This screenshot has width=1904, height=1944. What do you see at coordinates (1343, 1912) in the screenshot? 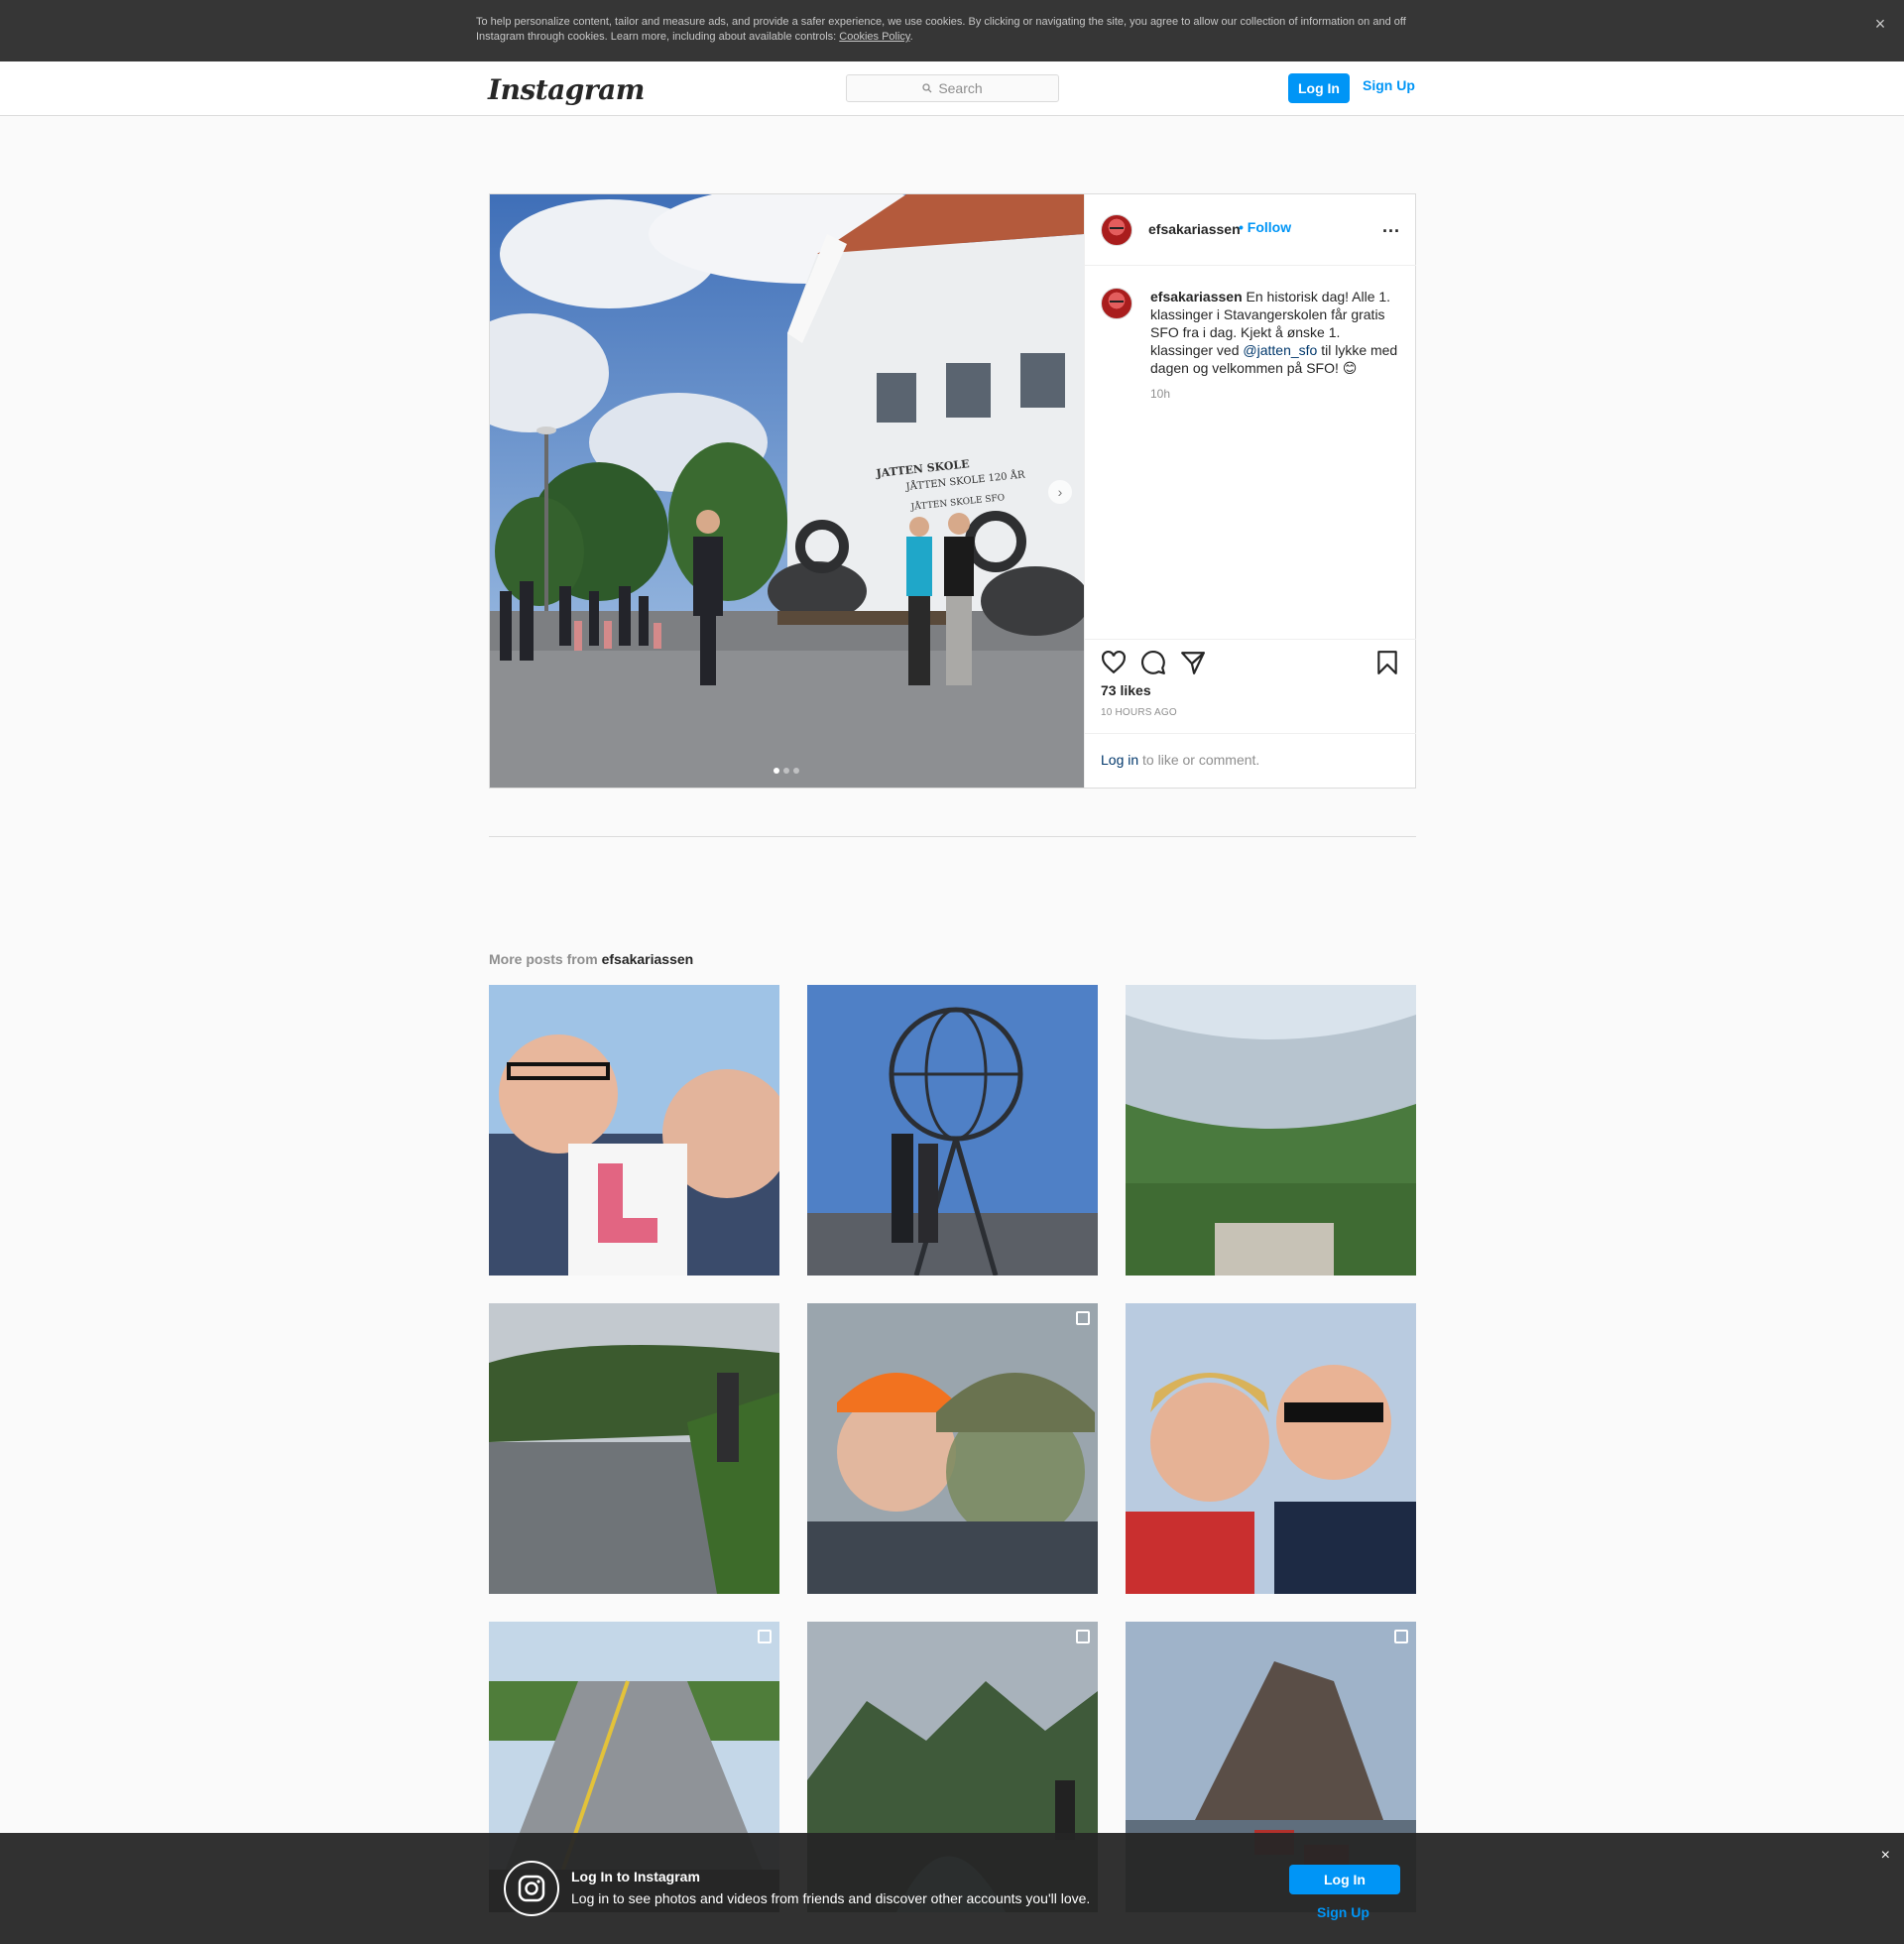
I see `prompt-signup-link: Sign Up` at bounding box center [1343, 1912].